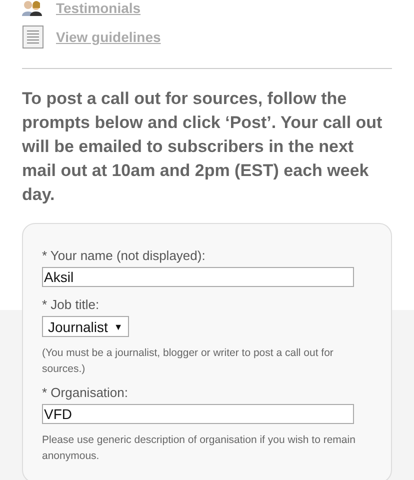 This screenshot has width=414, height=480. What do you see at coordinates (85, 392) in the screenshot?
I see `field-label: * Organisation:` at bounding box center [85, 392].